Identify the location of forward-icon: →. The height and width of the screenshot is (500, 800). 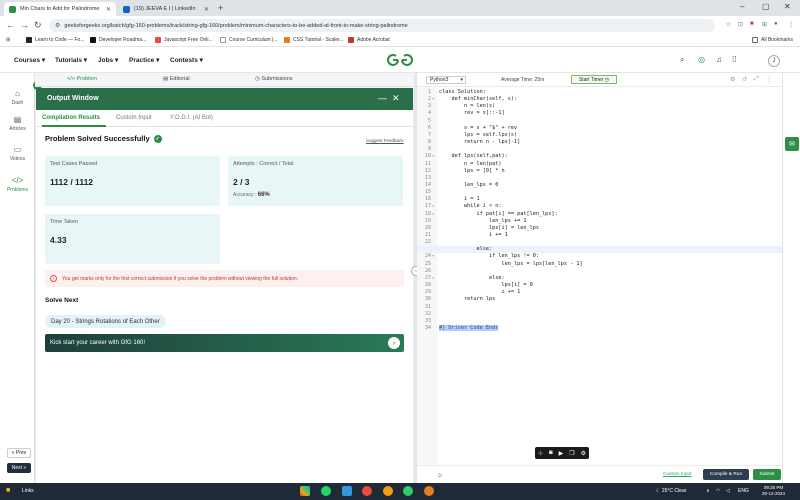
(24, 25).